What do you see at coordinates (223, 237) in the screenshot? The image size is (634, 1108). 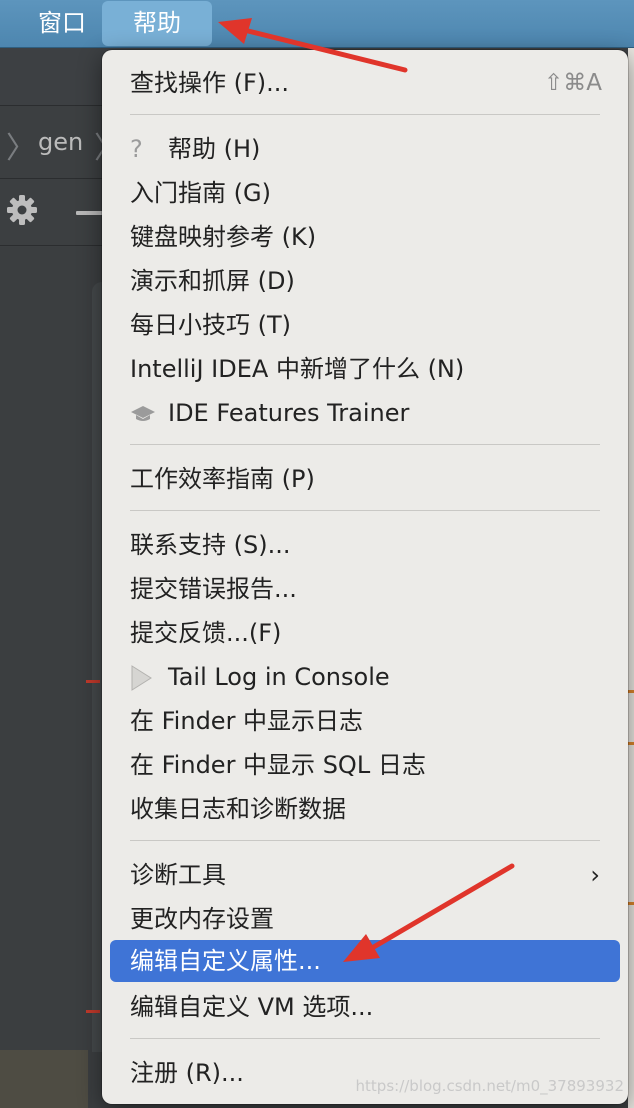 I see `menu-item-label: 键盘映射参考 (K)` at bounding box center [223, 237].